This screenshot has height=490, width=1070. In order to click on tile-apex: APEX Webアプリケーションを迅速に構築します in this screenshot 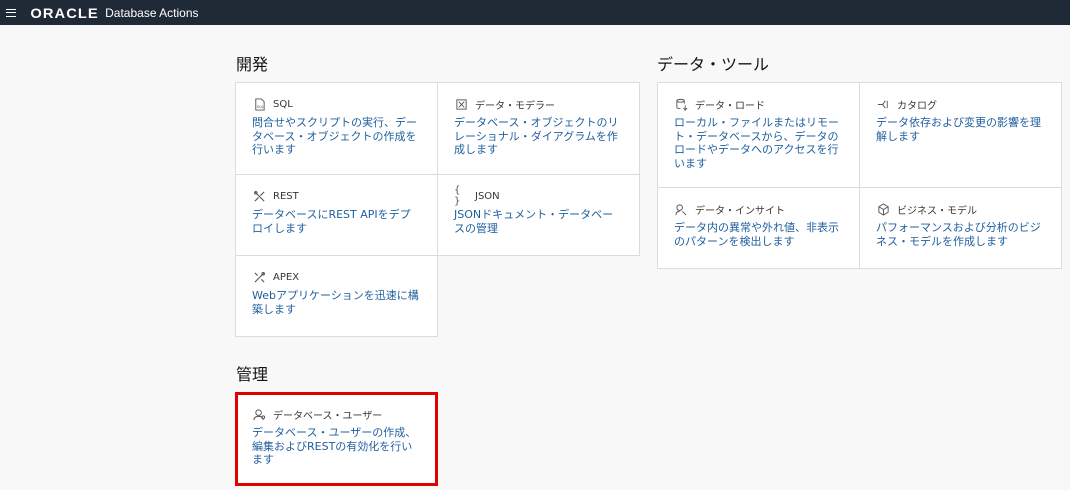, I will do `click(336, 296)`.